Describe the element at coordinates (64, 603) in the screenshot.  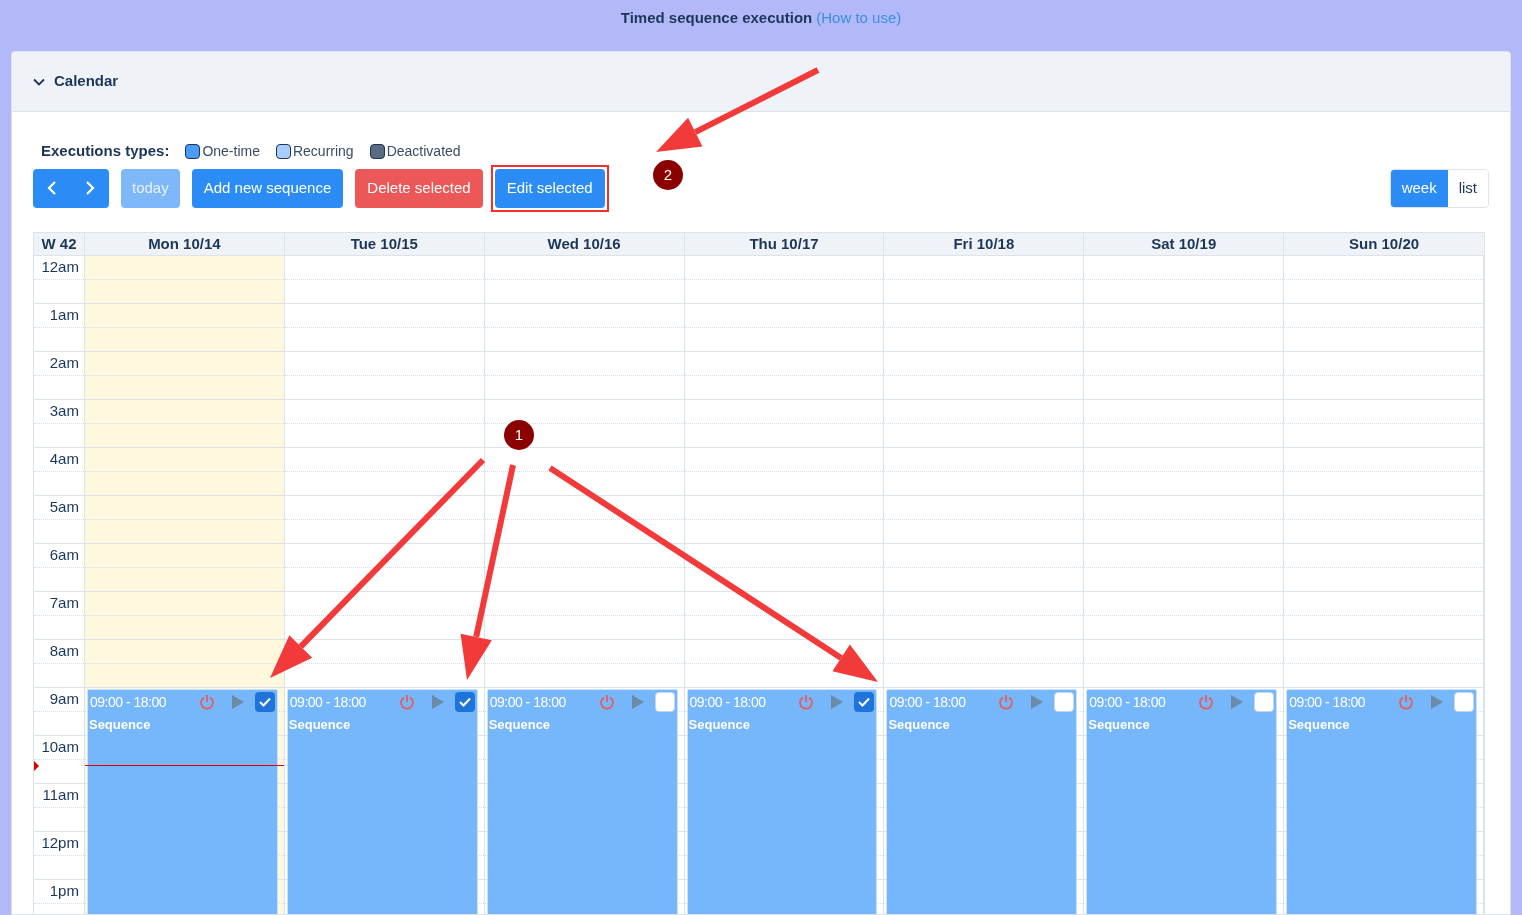
I see `hour-label: 7am` at that location.